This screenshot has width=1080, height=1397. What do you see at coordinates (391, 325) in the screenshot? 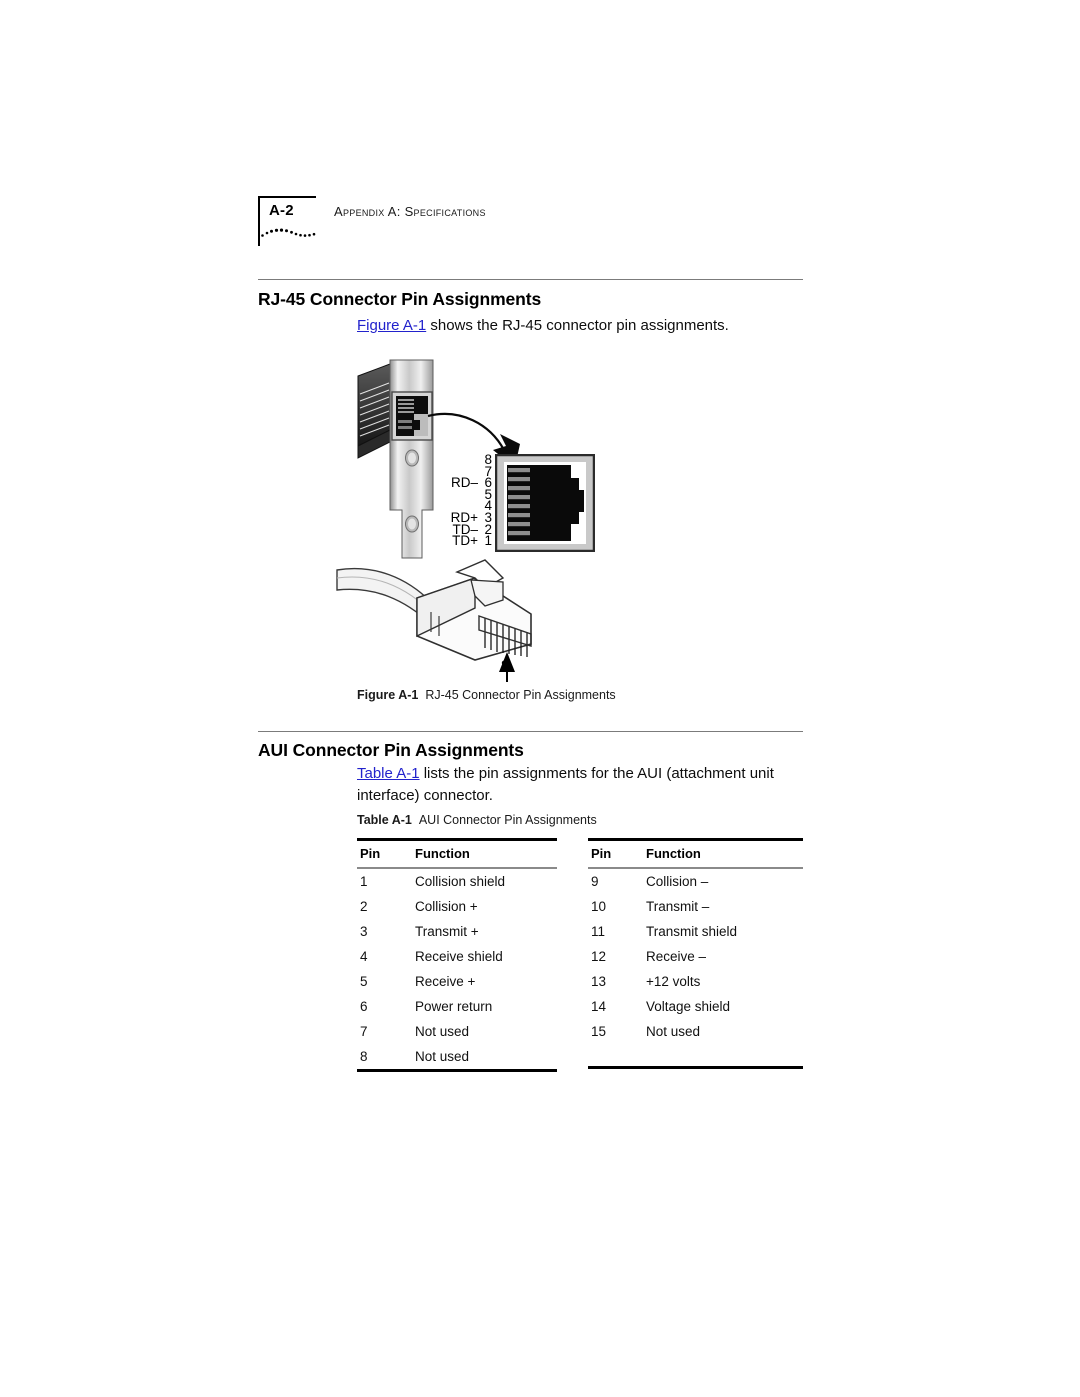
I see `xref-figure-a1: Figure A-1` at bounding box center [391, 325].